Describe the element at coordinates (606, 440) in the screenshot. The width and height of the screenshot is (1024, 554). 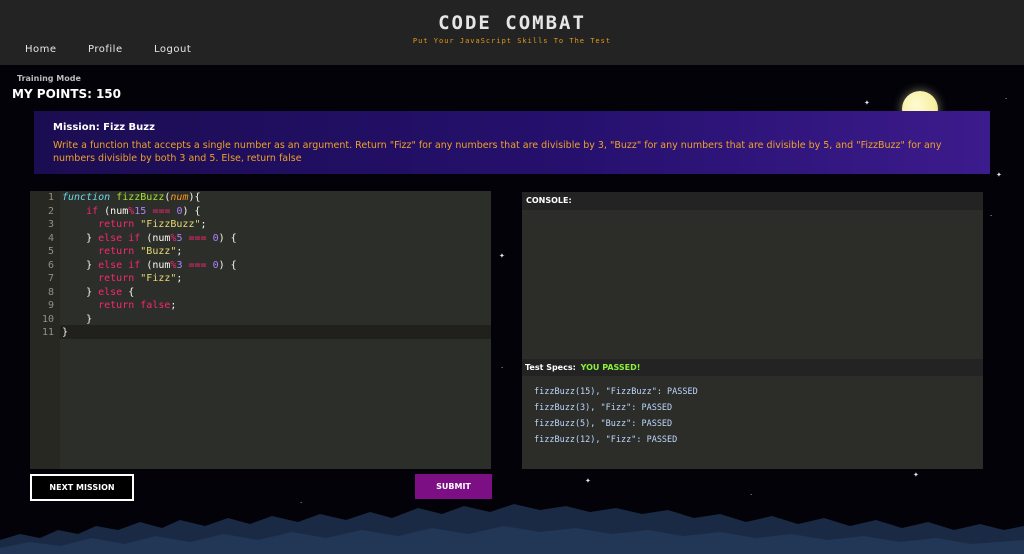
I see `test-spec-result: fizzBuzz(12), "Fizz": PASSED` at that location.